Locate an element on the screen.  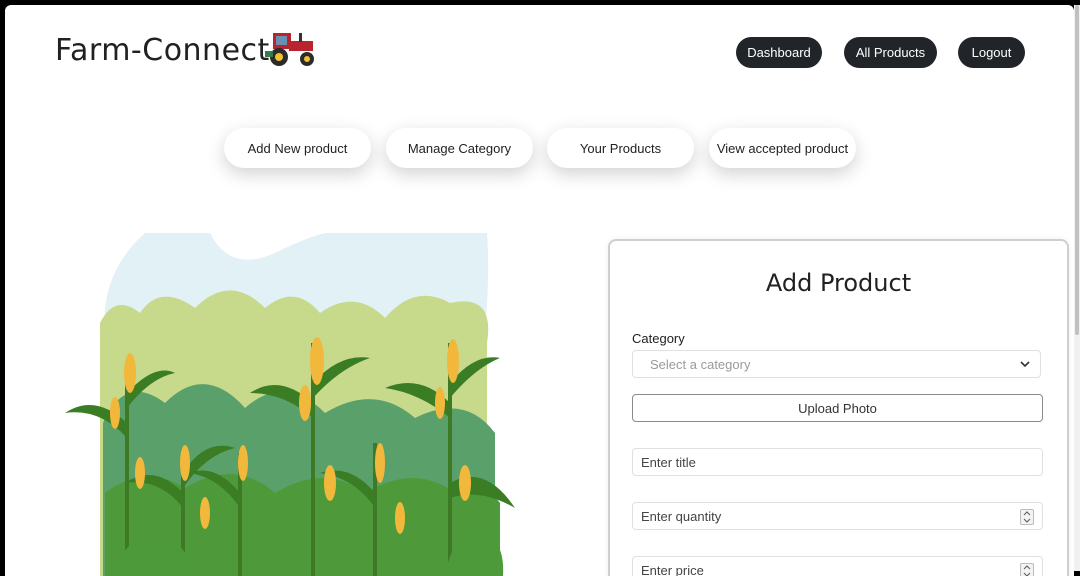
all-products-button: All Products is located at coordinates (890, 52).